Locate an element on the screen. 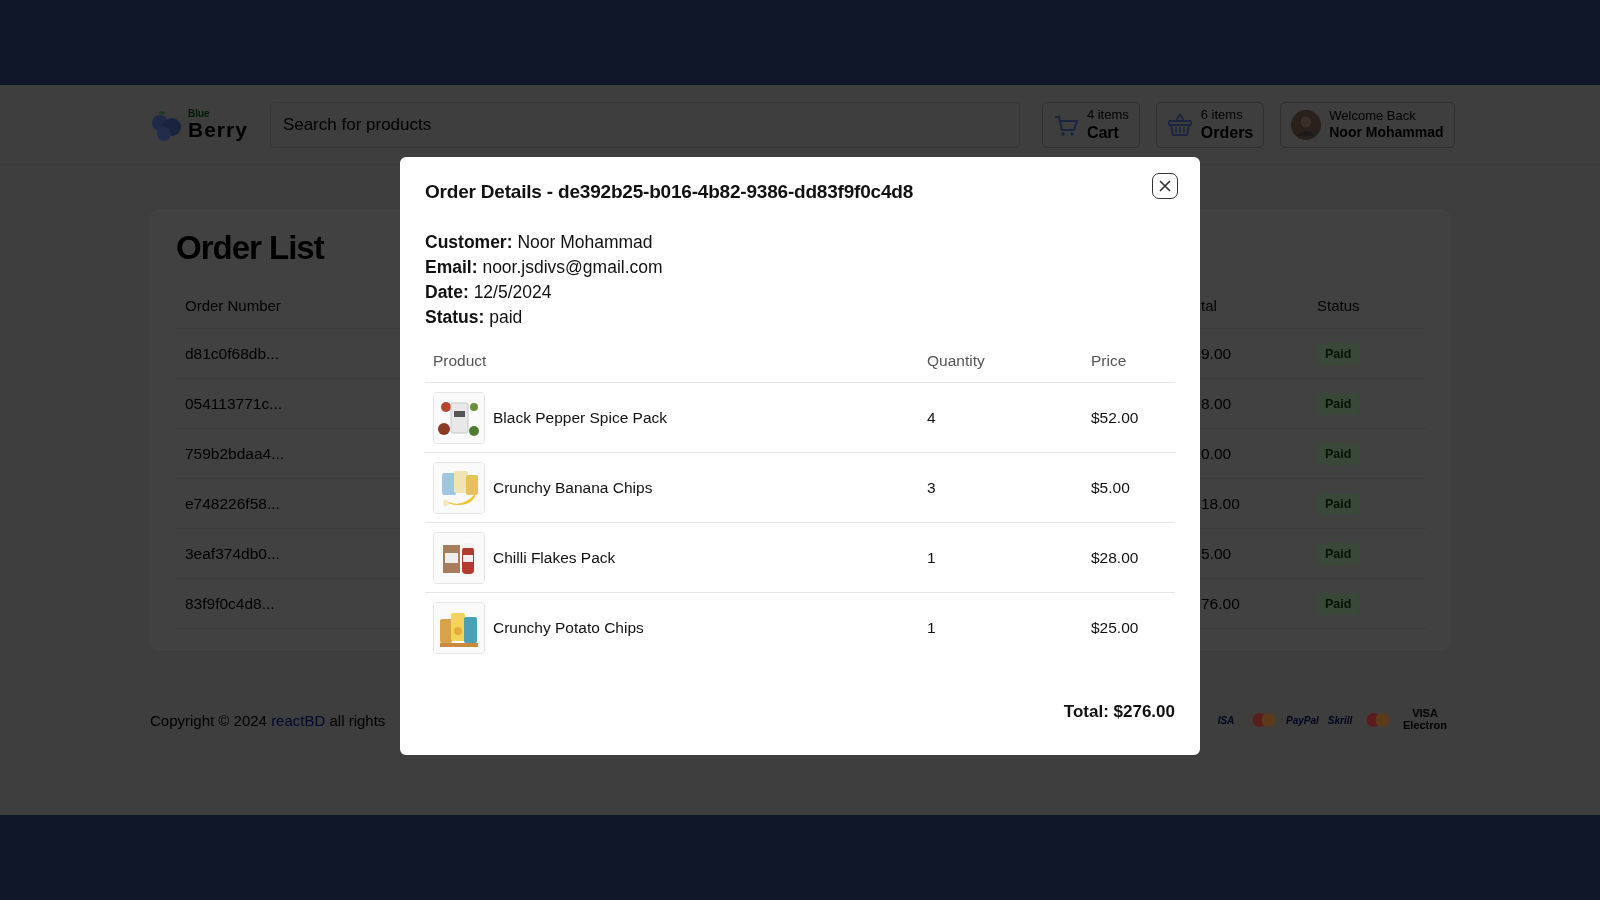 Image resolution: width=1600 pixels, height=900 pixels. close-icon is located at coordinates (1165, 186).